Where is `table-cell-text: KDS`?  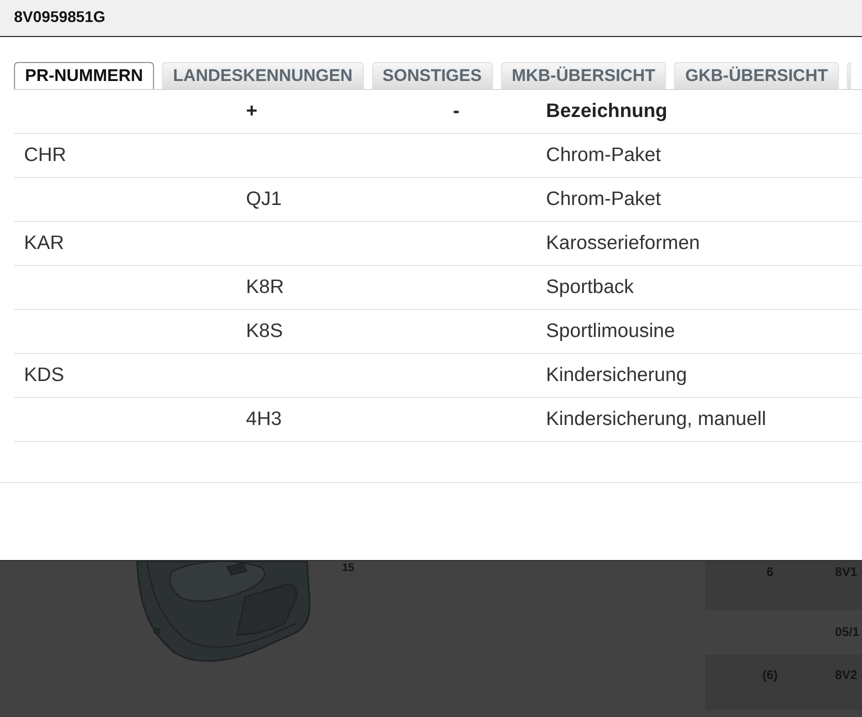 table-cell-text: KDS is located at coordinates (44, 375).